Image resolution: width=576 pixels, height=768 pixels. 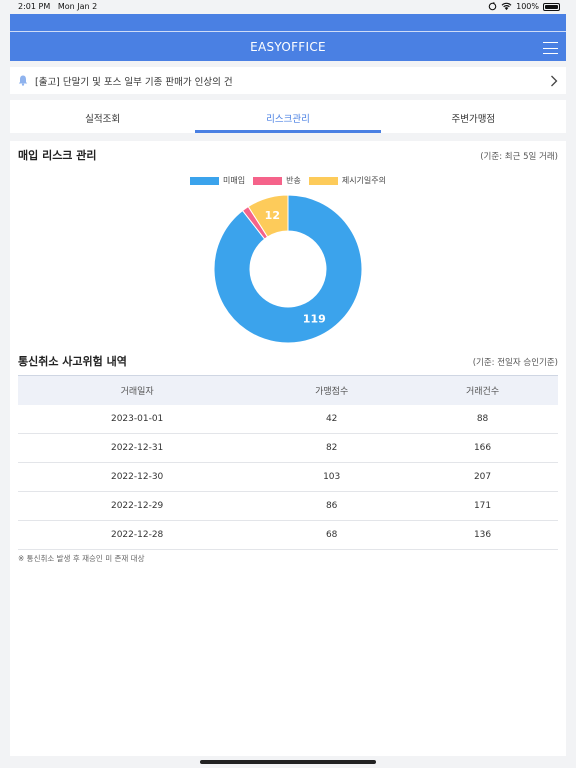 I want to click on table-footnote: ※ 통신취소 발생 후 재승인 미 존재 대상, so click(x=81, y=558).